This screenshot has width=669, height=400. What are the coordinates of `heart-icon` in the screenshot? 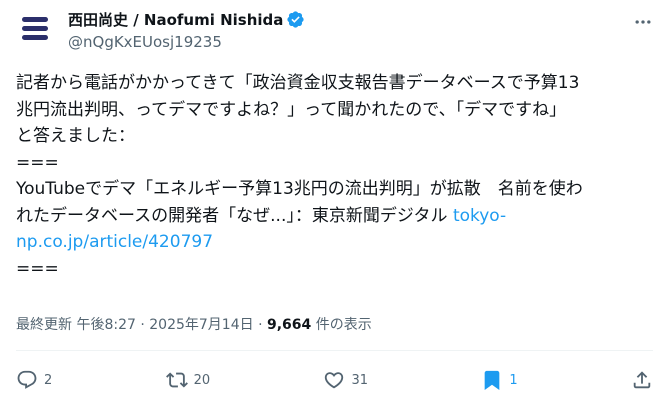 It's located at (334, 380).